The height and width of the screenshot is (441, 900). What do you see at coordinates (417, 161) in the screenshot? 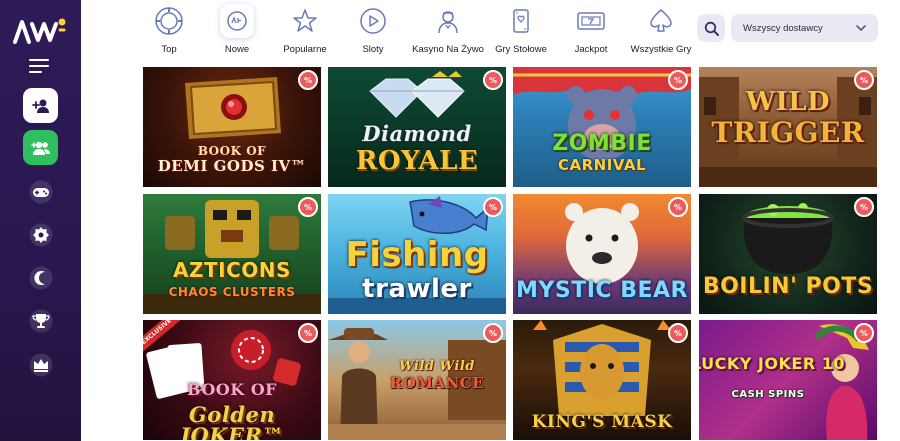
I see `game-title-line2: ROYALE` at bounding box center [417, 161].